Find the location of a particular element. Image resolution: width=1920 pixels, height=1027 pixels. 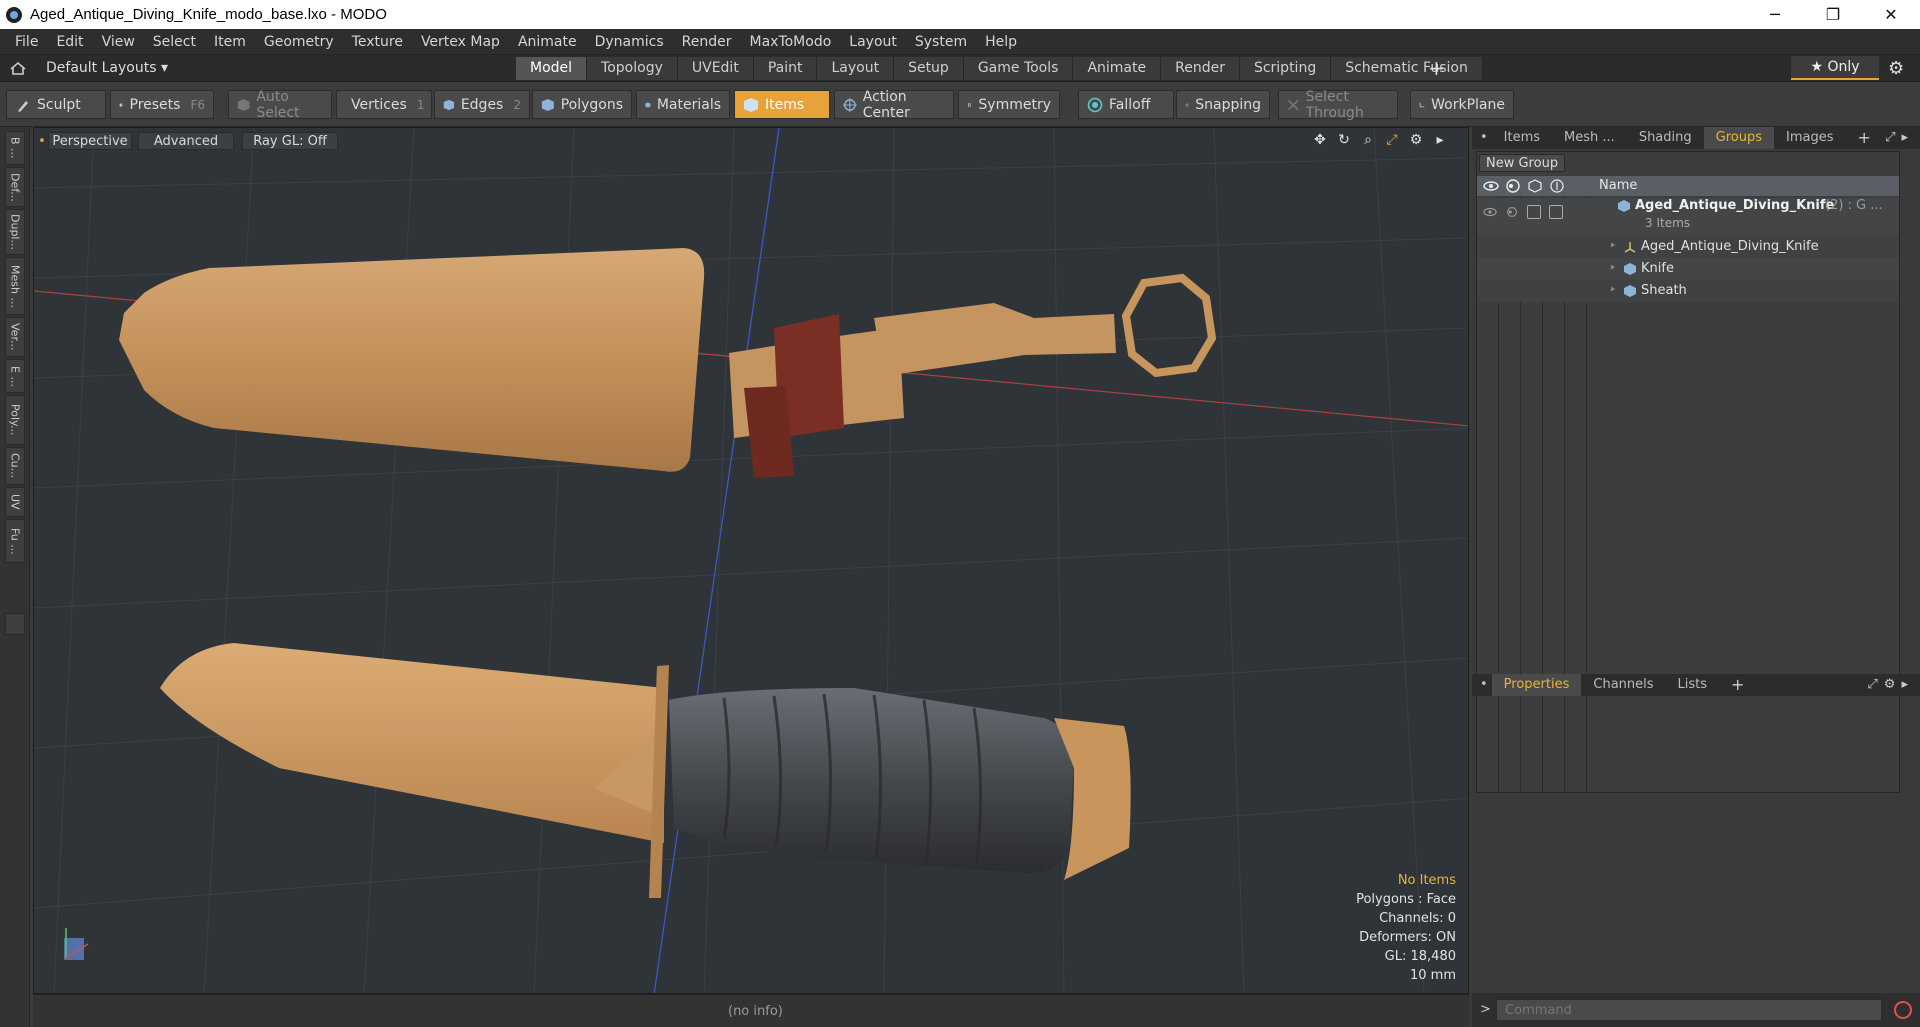

sheath-model is located at coordinates (668, 363).